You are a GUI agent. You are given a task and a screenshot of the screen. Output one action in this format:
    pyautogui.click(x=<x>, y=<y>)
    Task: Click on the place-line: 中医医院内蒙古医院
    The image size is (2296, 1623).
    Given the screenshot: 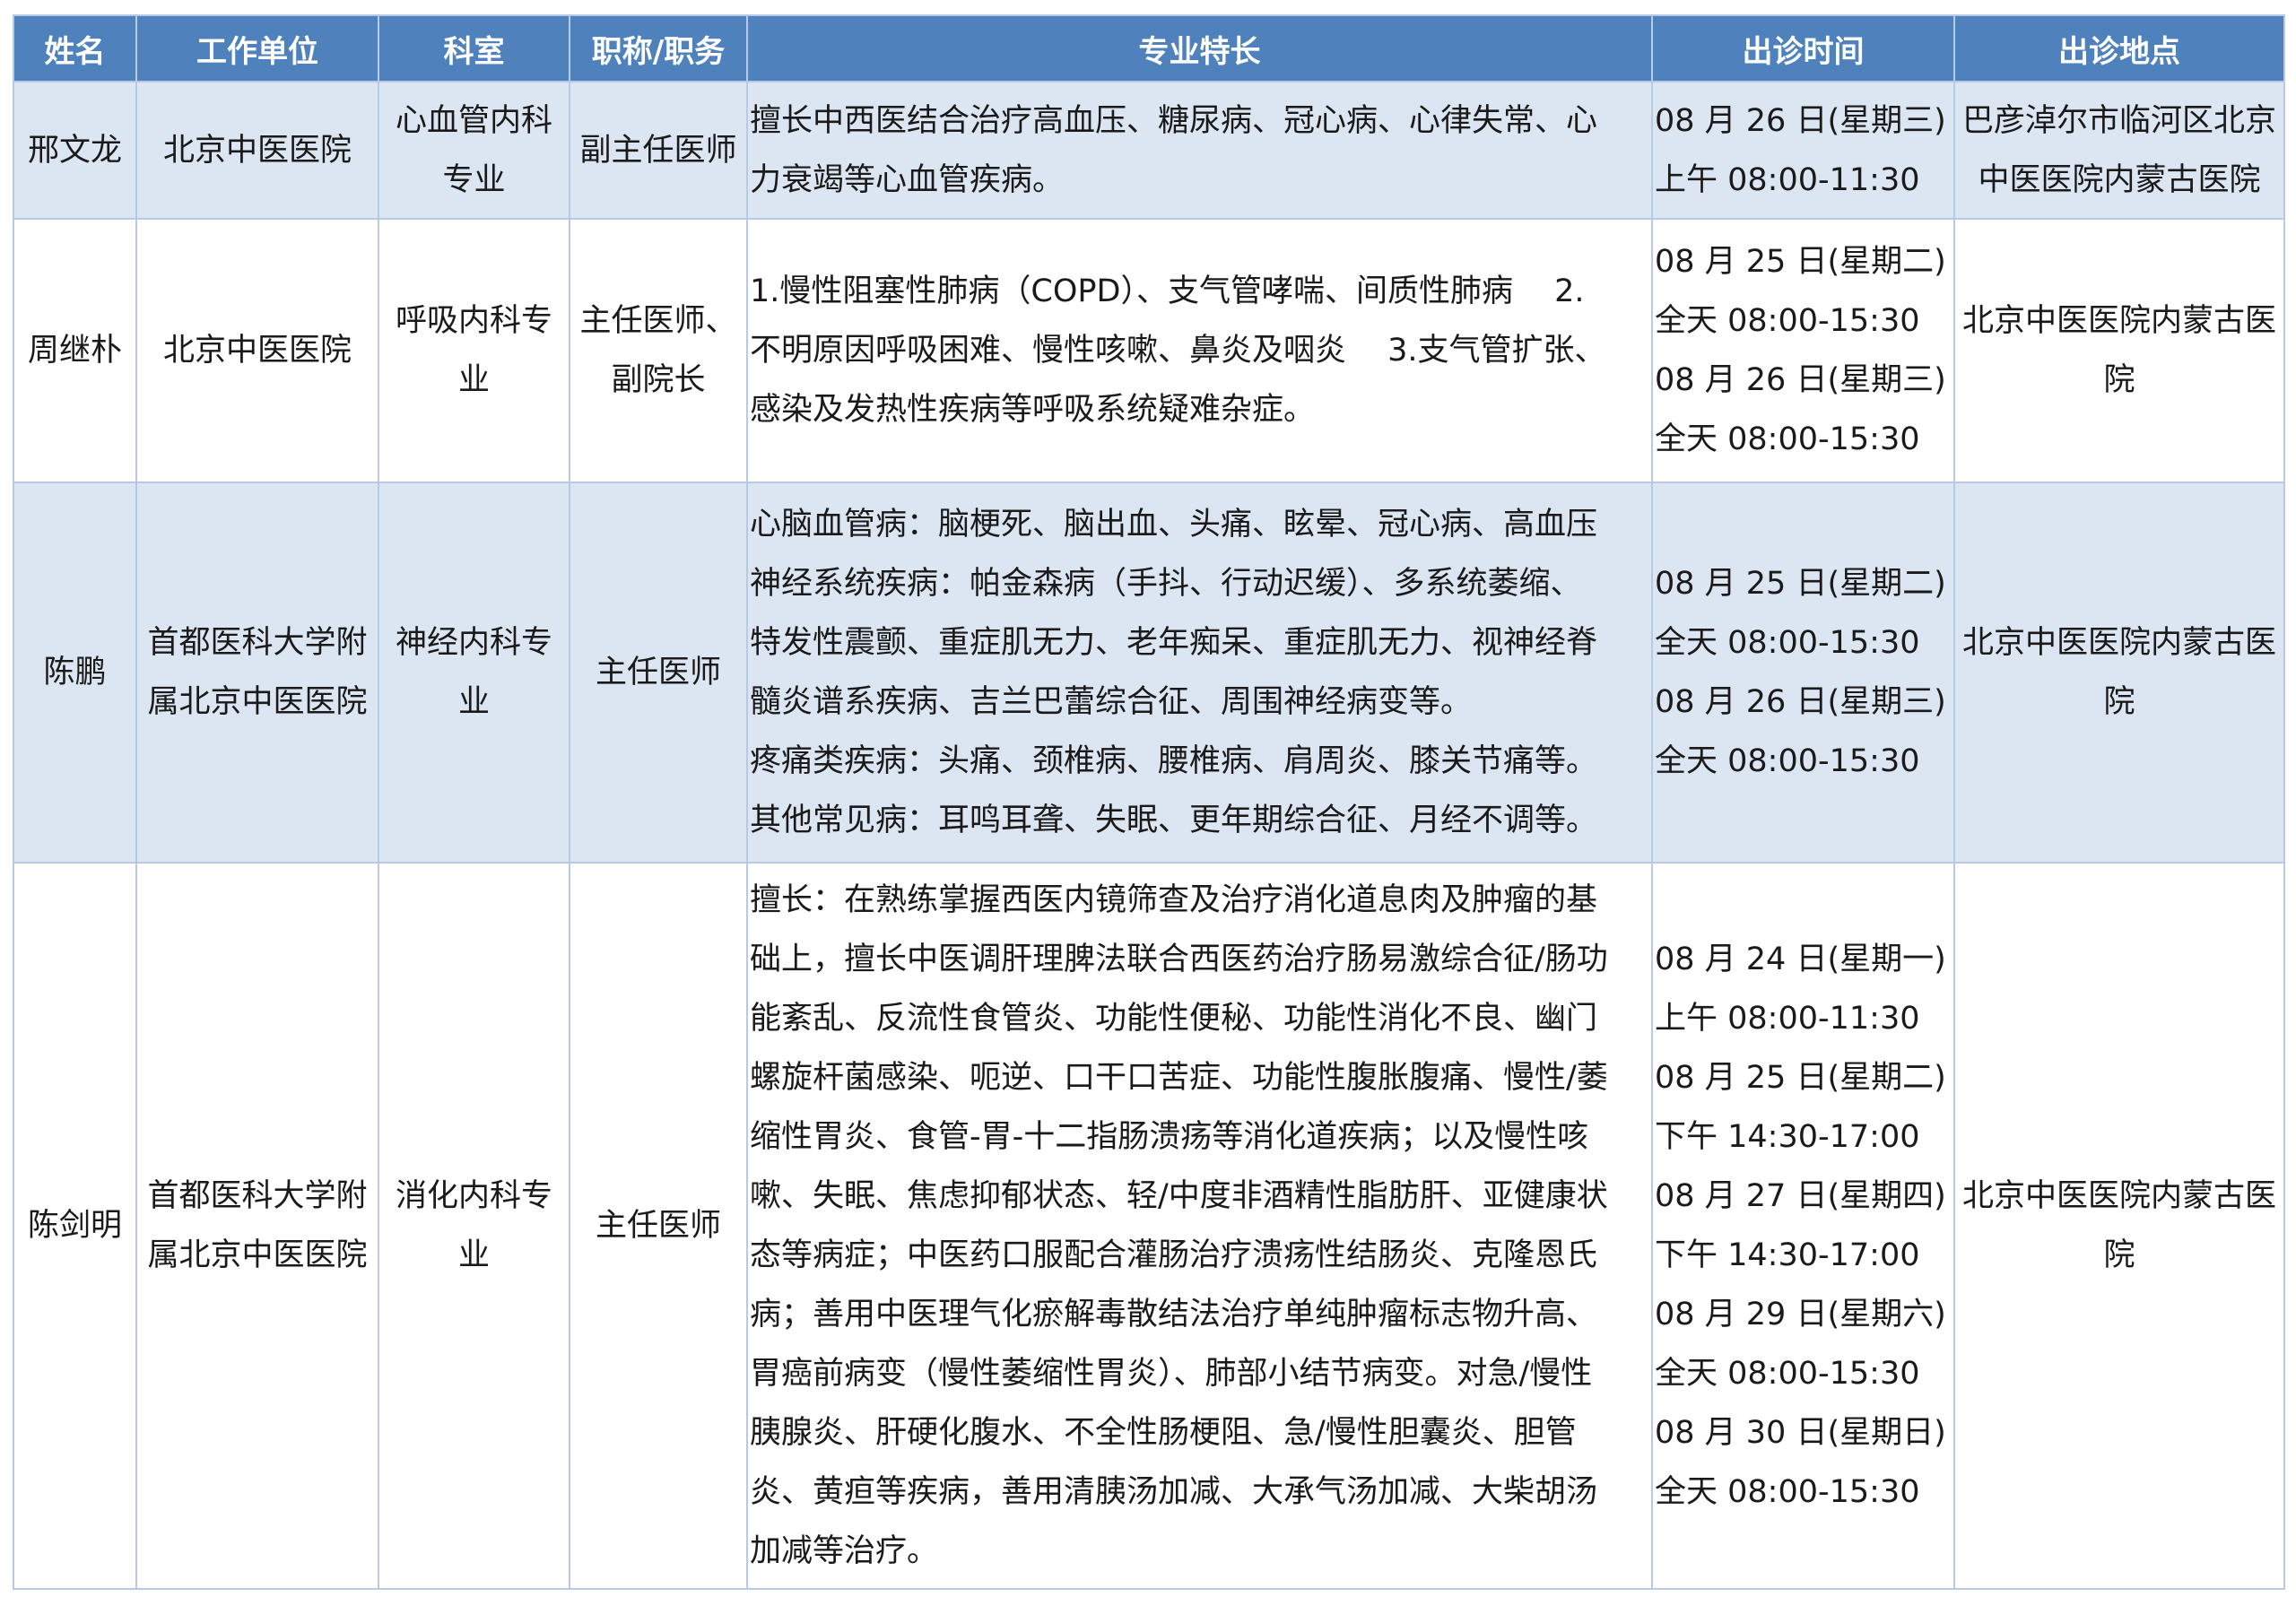 What is the action you would take?
    pyautogui.click(x=2119, y=179)
    